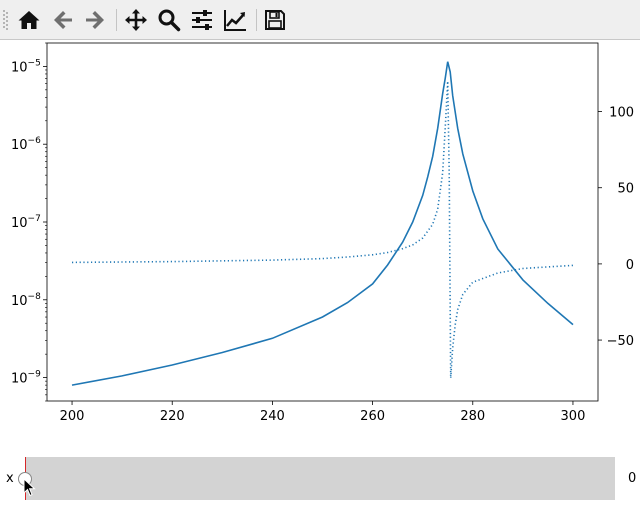 Image resolution: width=640 pixels, height=528 pixels. What do you see at coordinates (372, 416) in the screenshot?
I see `x-tick-label: 260` at bounding box center [372, 416].